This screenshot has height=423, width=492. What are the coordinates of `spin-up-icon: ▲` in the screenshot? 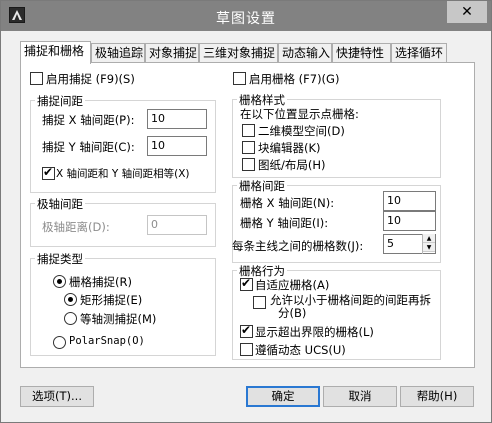 It's located at (429, 238).